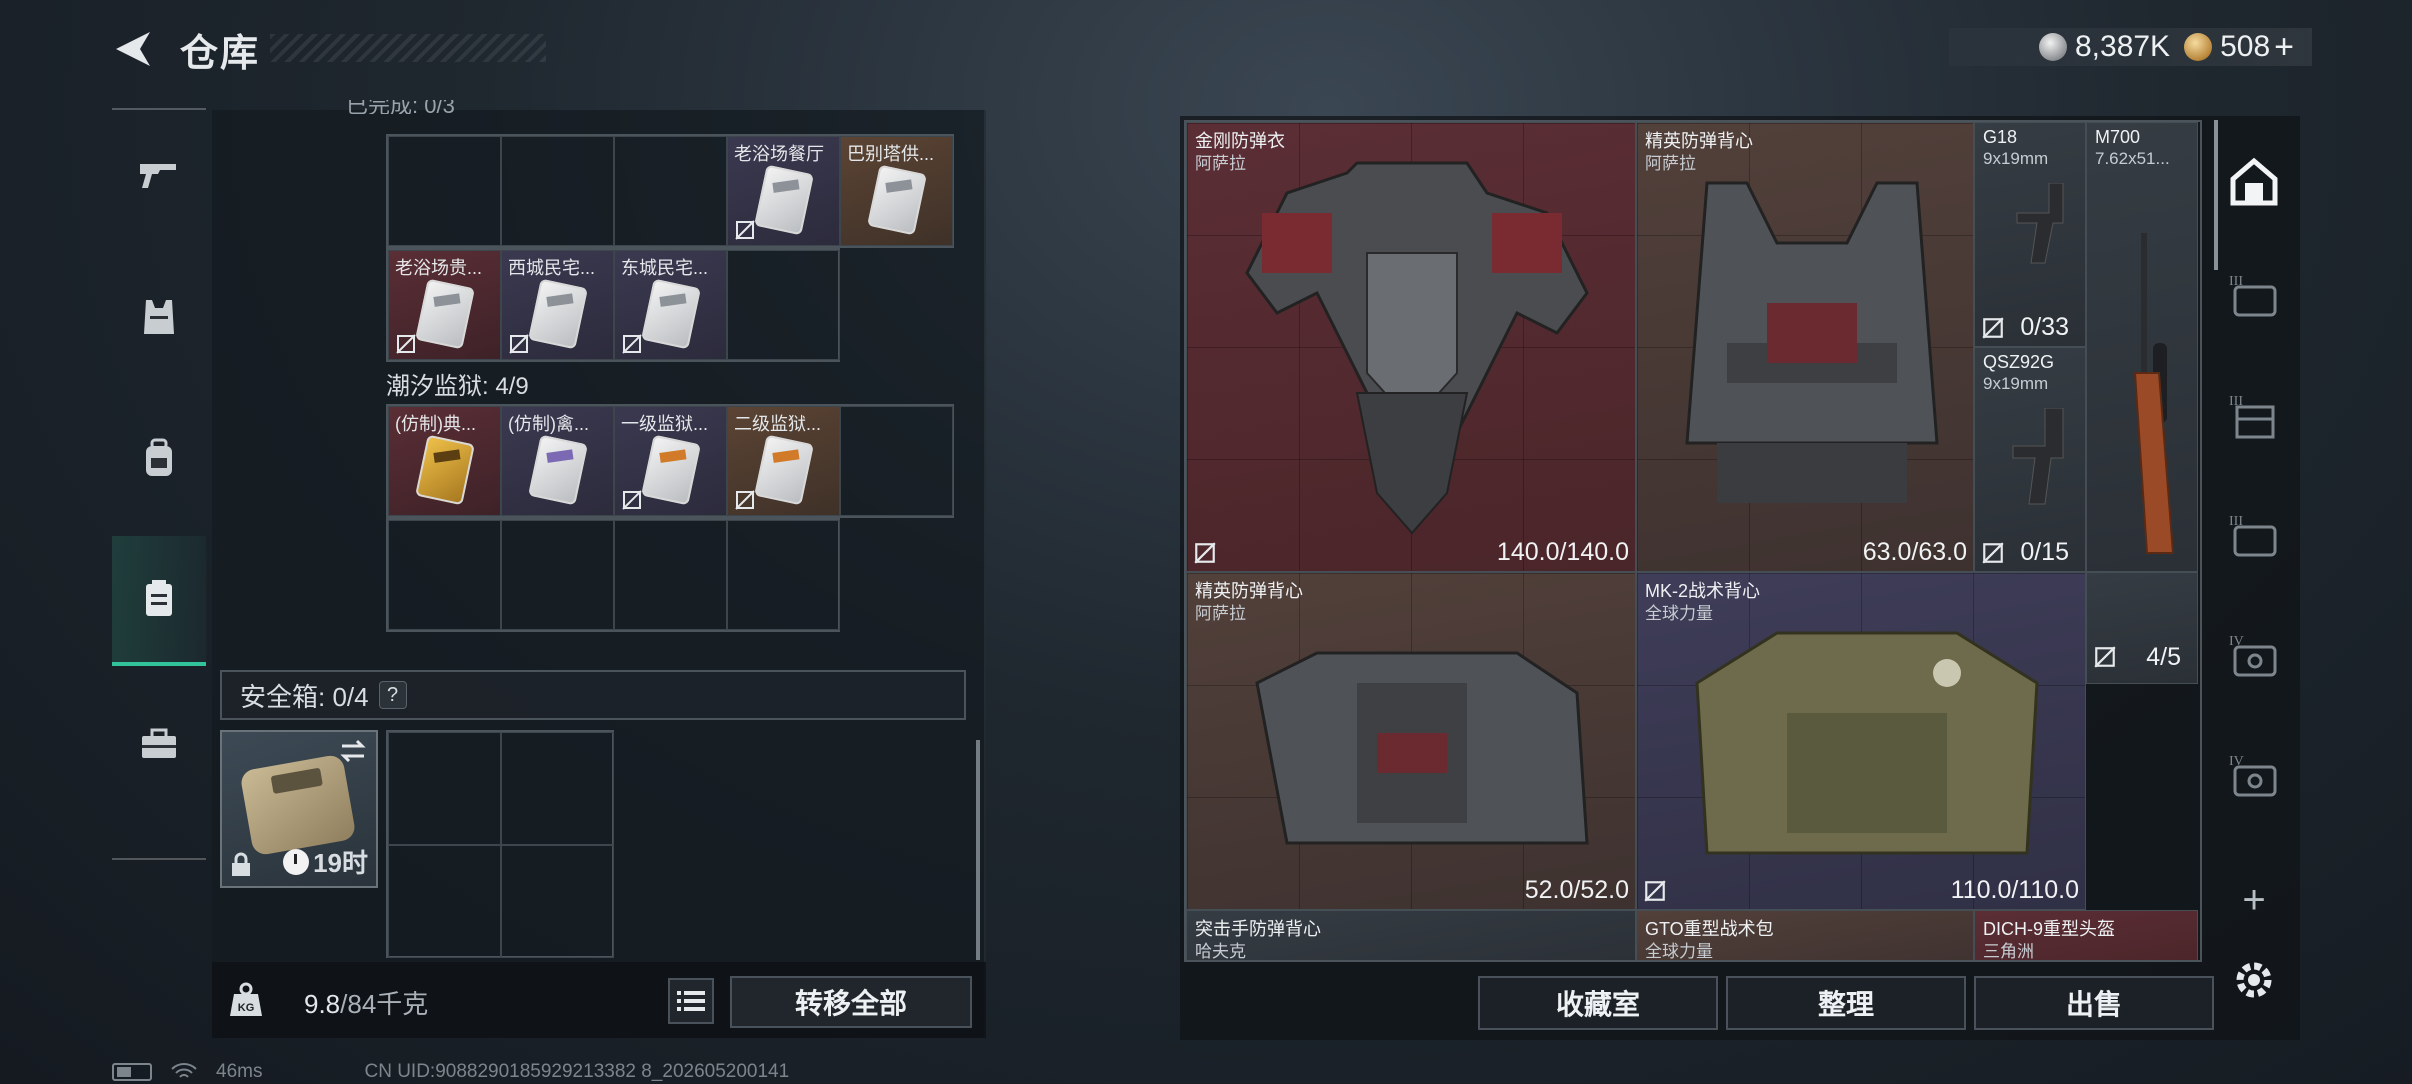  I want to click on safe-box-grid, so click(500, 844).